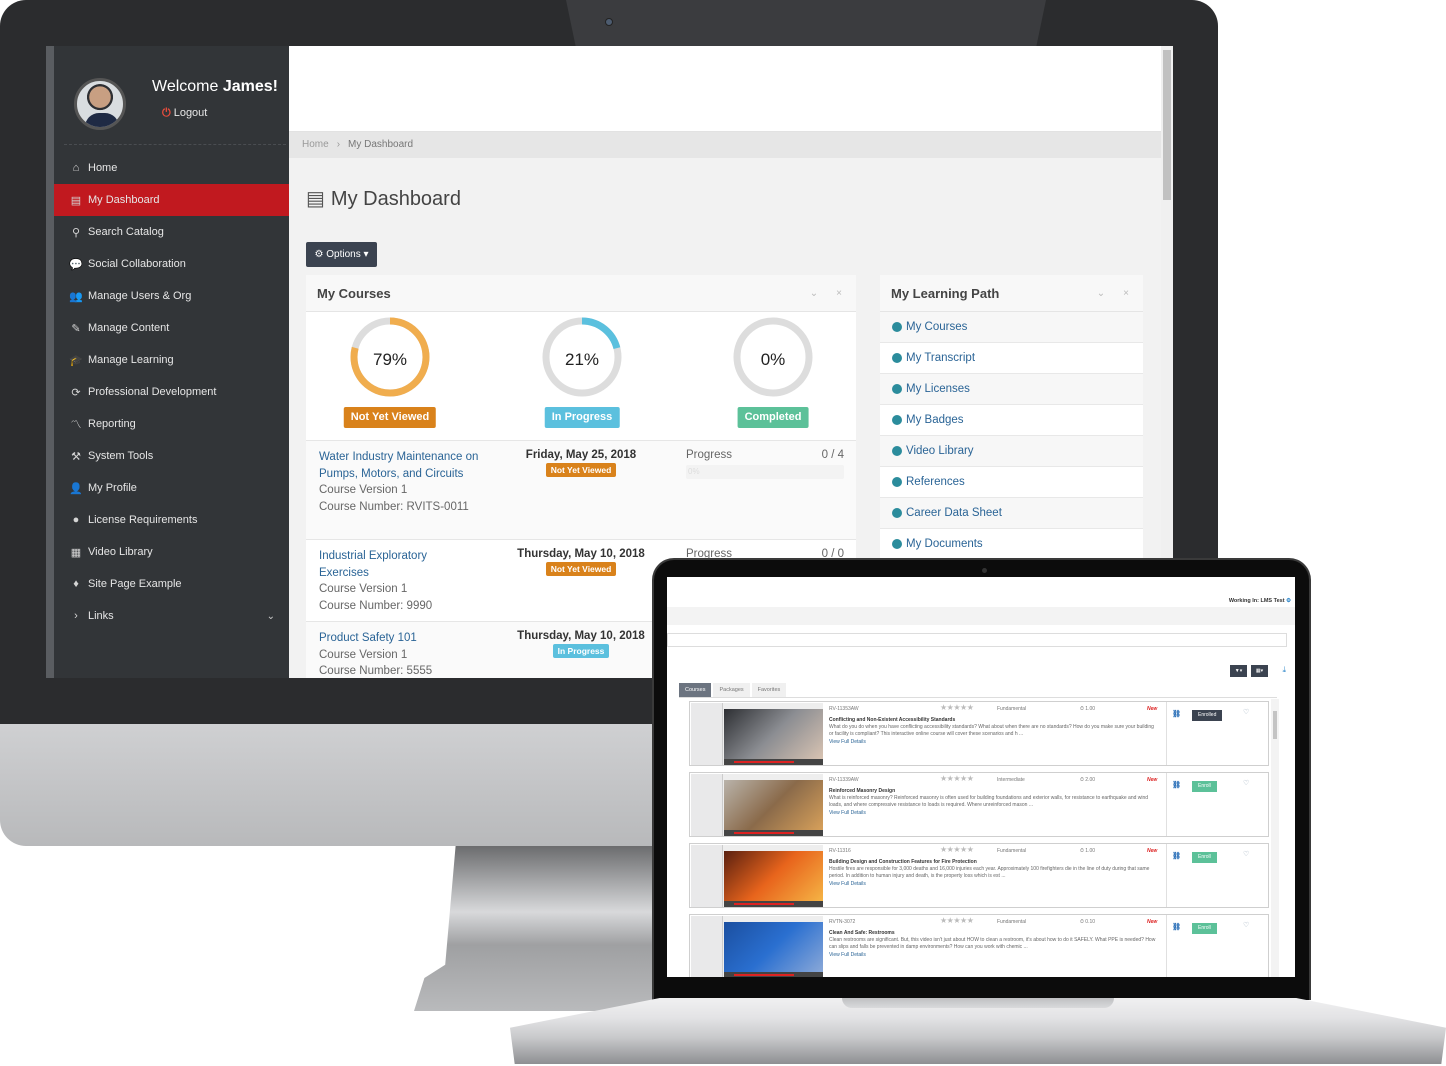 The image size is (1446, 1066). I want to click on course-date: Friday, May 25, 2018 Not Yet Viewed, so click(581, 463).